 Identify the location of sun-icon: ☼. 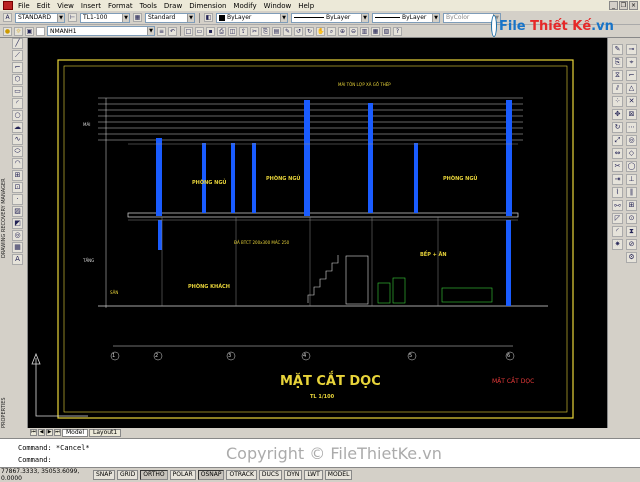
(18, 31).